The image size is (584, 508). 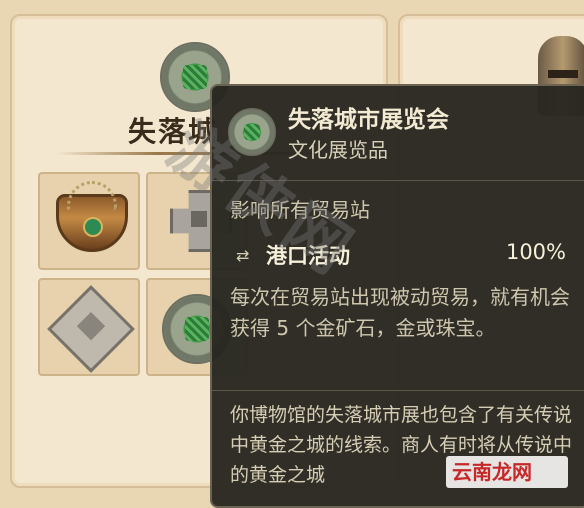 What do you see at coordinates (173, 131) in the screenshot?
I see `collection-title: 失落城` at bounding box center [173, 131].